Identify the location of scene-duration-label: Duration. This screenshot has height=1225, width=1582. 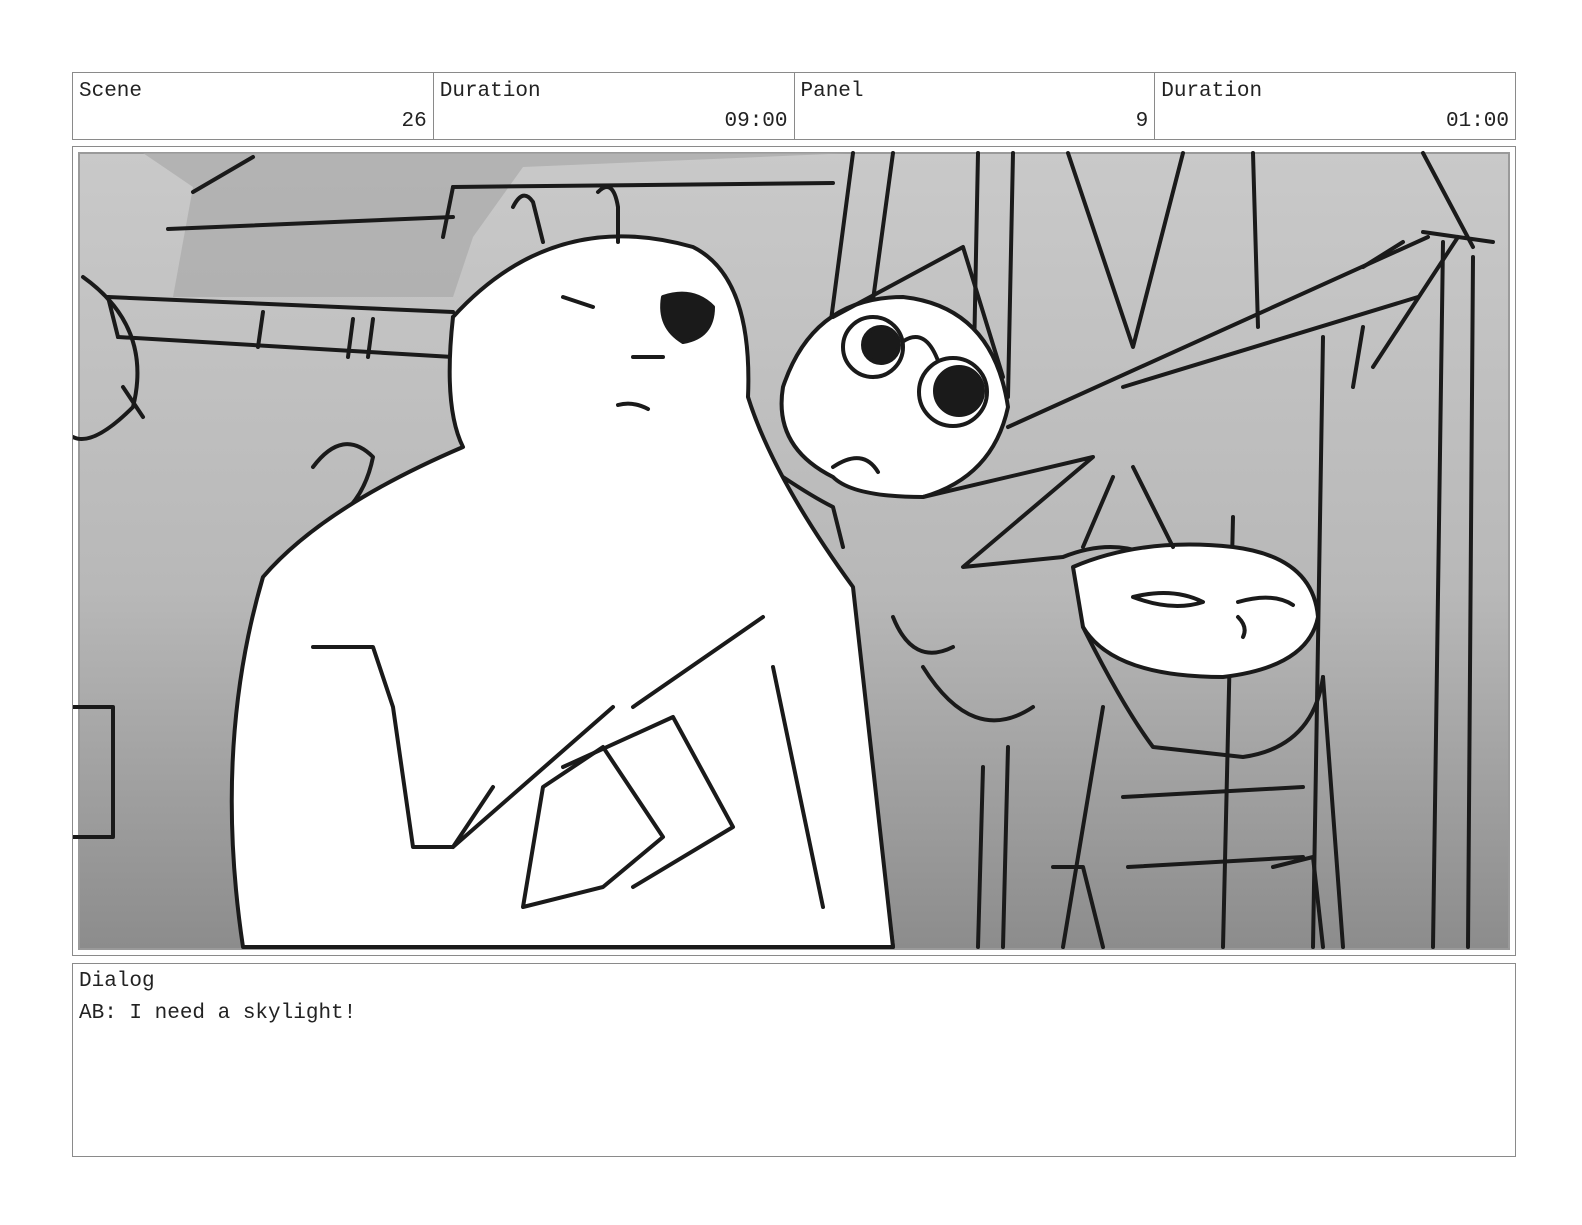
(490, 91).